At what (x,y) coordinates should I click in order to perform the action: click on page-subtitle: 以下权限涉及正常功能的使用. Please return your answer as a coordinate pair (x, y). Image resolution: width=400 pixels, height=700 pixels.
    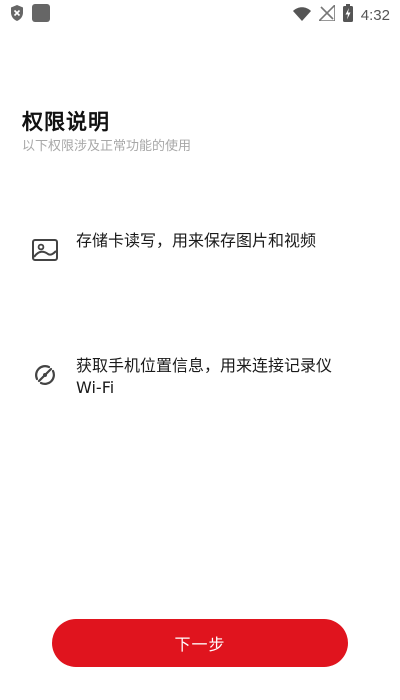
    Looking at the image, I should click on (107, 146).